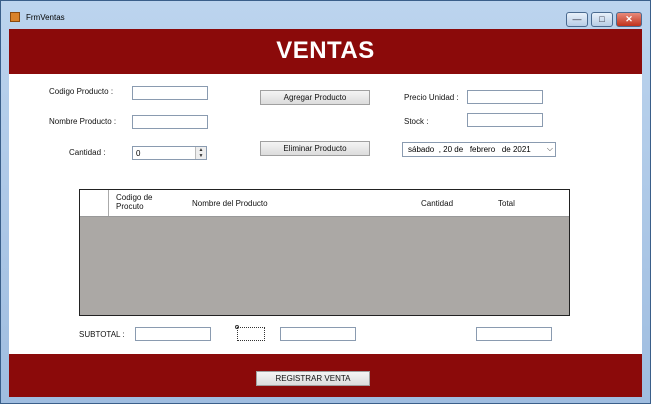  What do you see at coordinates (87, 152) in the screenshot?
I see `cantidad-label: Cantidad :` at bounding box center [87, 152].